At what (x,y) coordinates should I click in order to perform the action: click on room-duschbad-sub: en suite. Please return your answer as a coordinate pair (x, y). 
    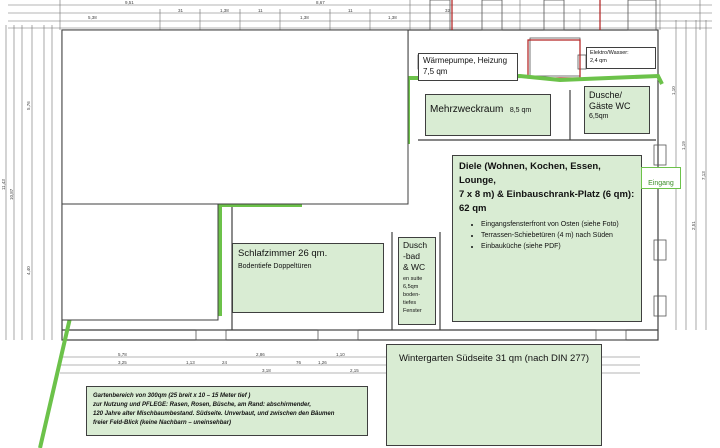
    Looking at the image, I should click on (413, 279).